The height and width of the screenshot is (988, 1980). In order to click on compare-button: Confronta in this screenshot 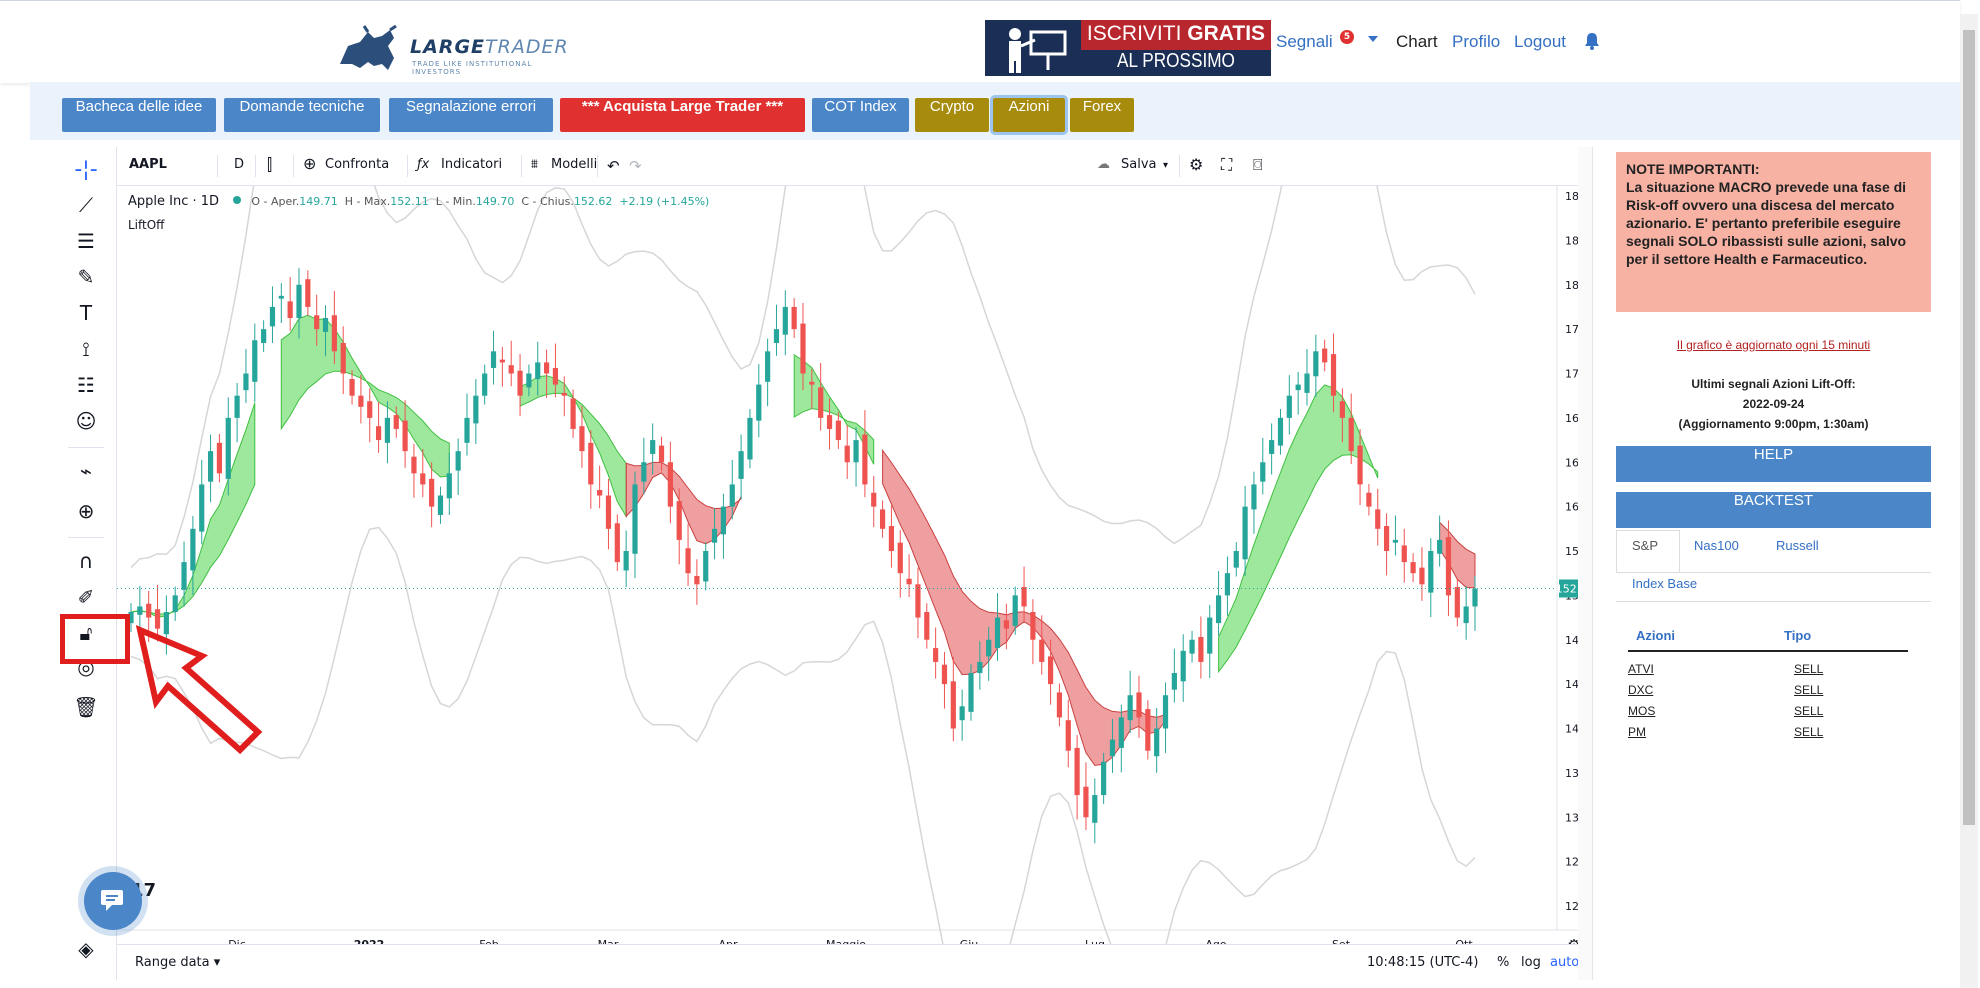, I will do `click(357, 164)`.